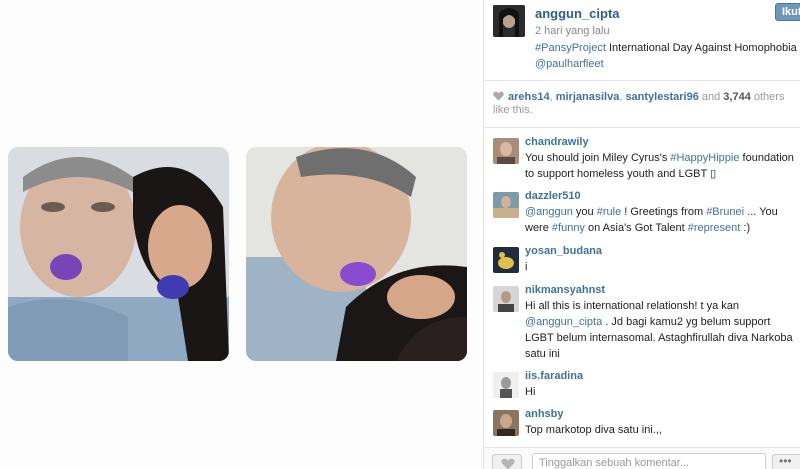 This screenshot has height=469, width=800. I want to click on likes-count: 3,744, so click(737, 97).